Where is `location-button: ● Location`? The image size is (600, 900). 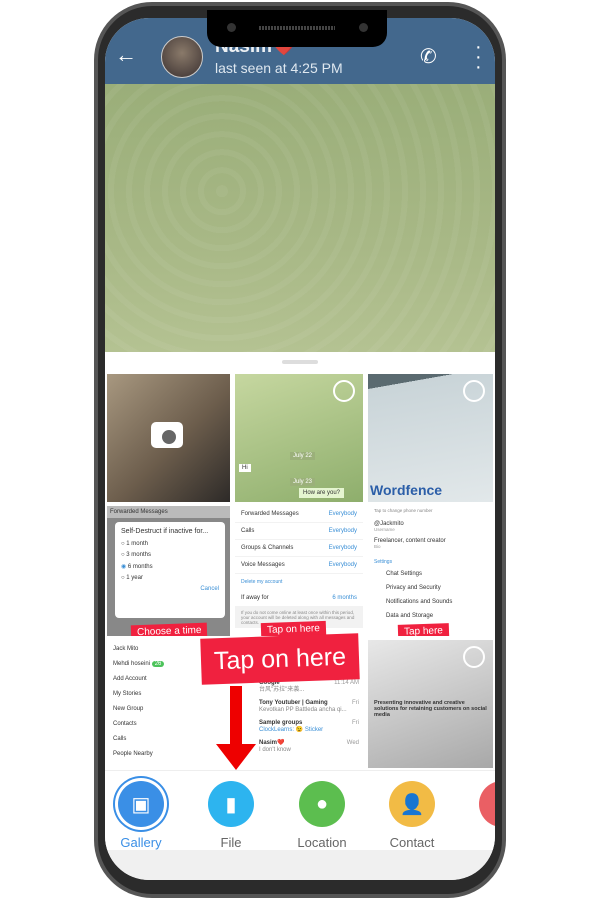 location-button: ● Location is located at coordinates (322, 815).